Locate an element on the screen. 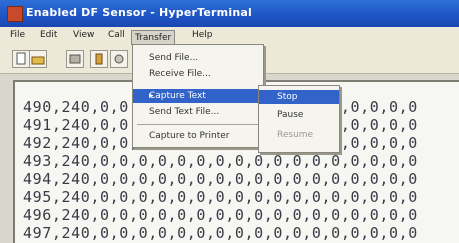 The image size is (459, 243). capture-text-item: Capture Text ▸ is located at coordinates (198, 96).